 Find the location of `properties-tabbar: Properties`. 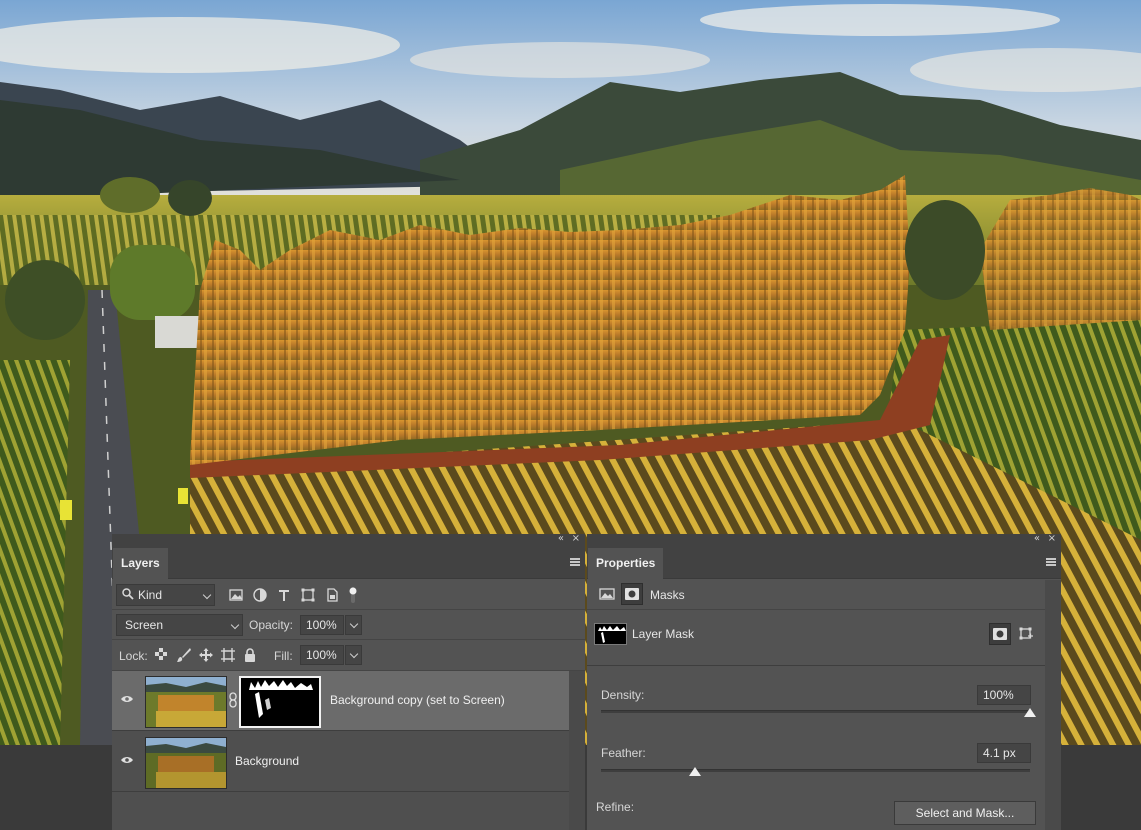

properties-tabbar: Properties is located at coordinates (824, 562).